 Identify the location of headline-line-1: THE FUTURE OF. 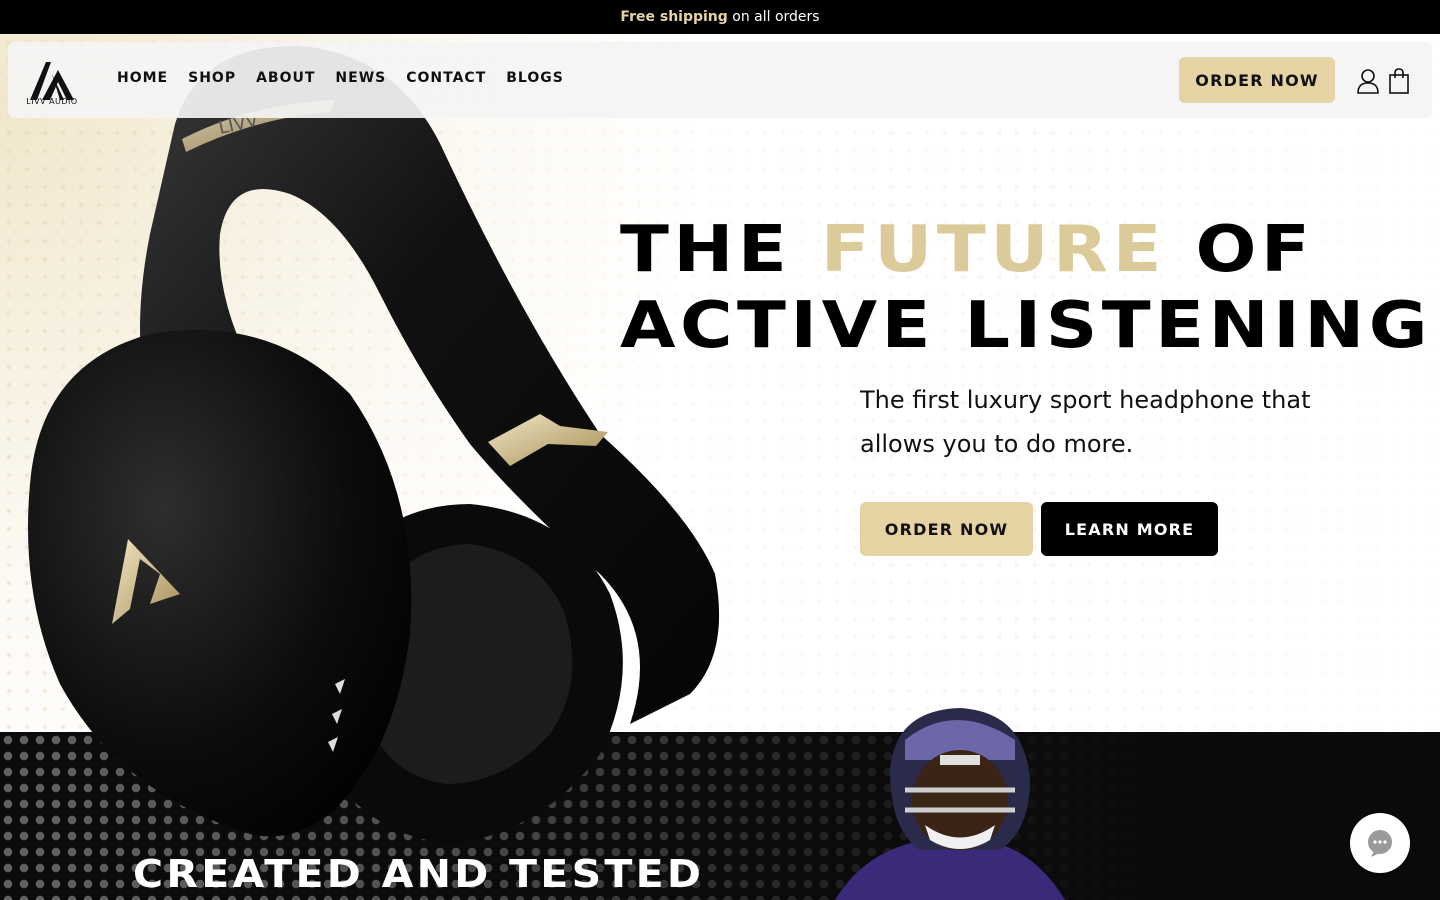
(1026, 250).